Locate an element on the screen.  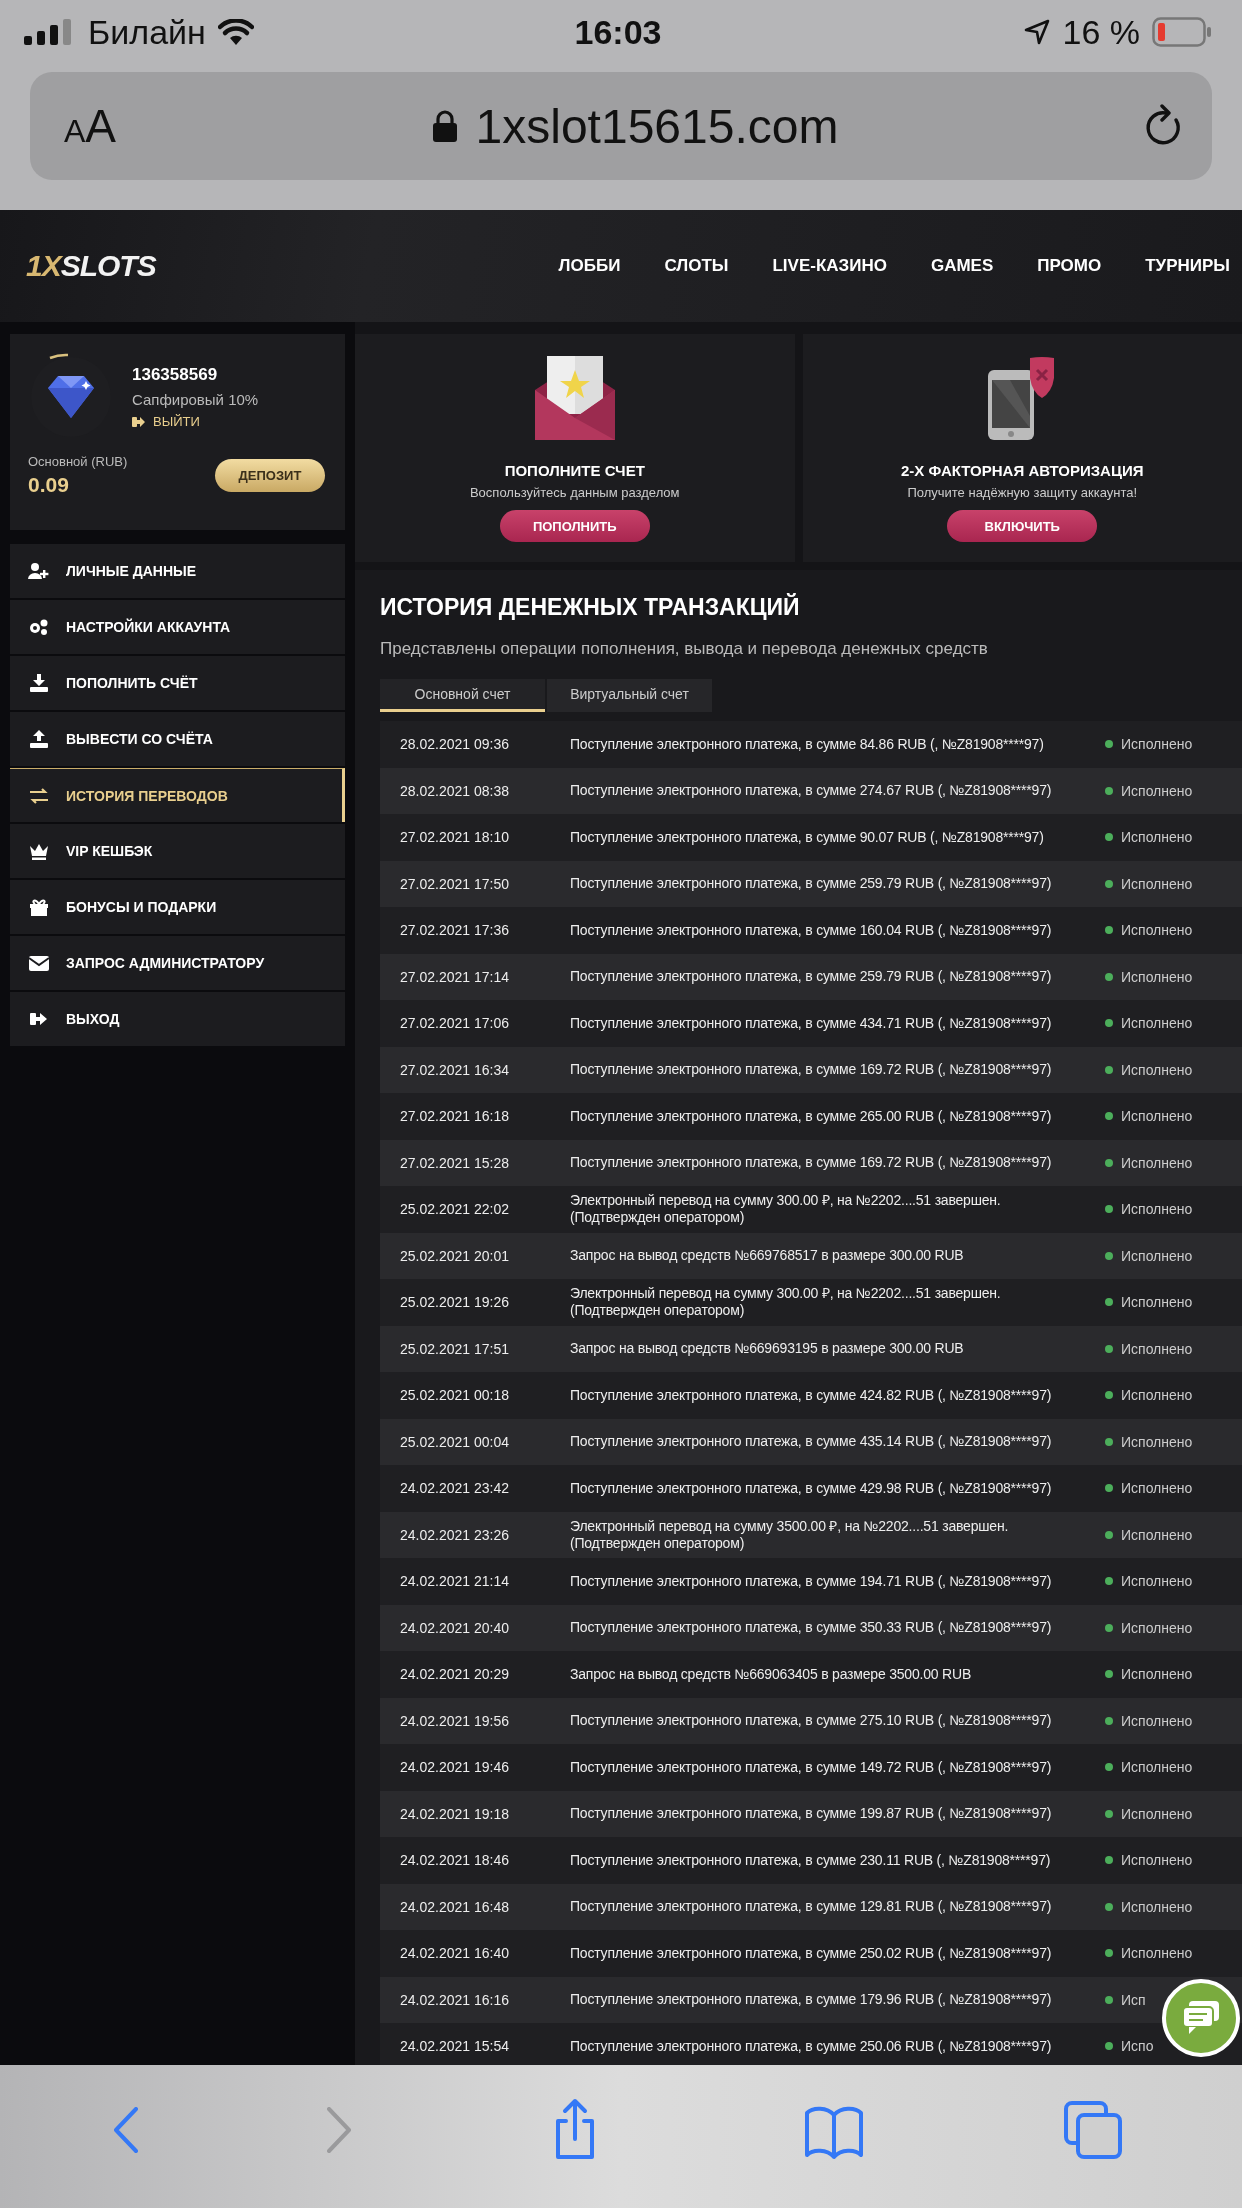
date-cell-text: 24.02.2021 20:29 is located at coordinates (454, 1674).